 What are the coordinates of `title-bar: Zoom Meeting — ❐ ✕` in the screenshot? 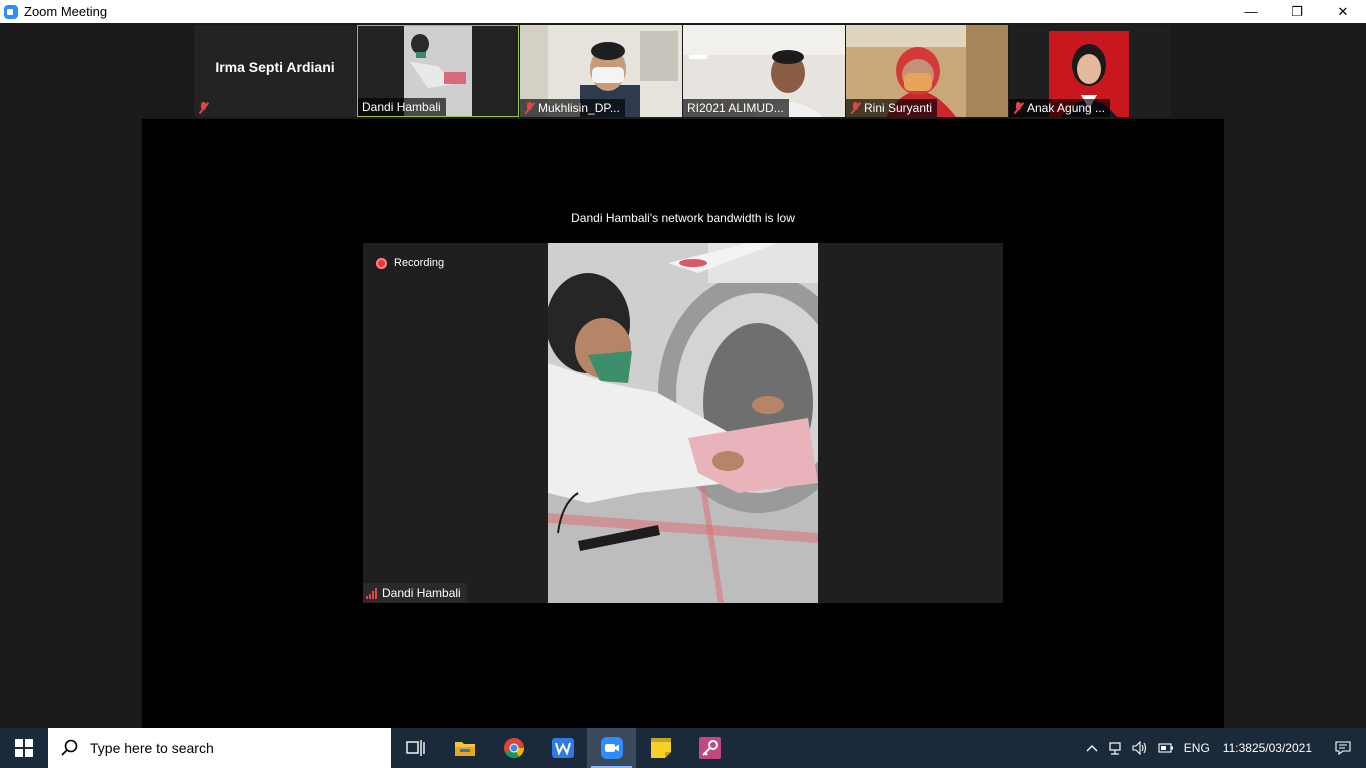 It's located at (683, 11).